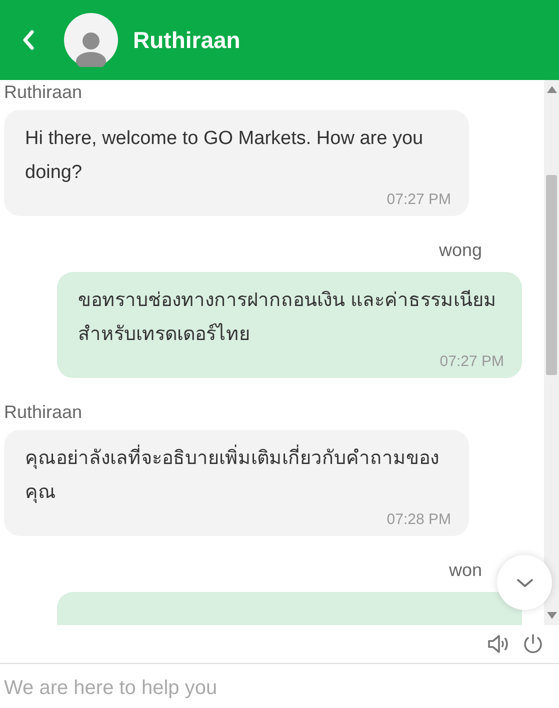 Image resolution: width=559 pixels, height=708 pixels. What do you see at coordinates (28, 40) in the screenshot?
I see `back-icon` at bounding box center [28, 40].